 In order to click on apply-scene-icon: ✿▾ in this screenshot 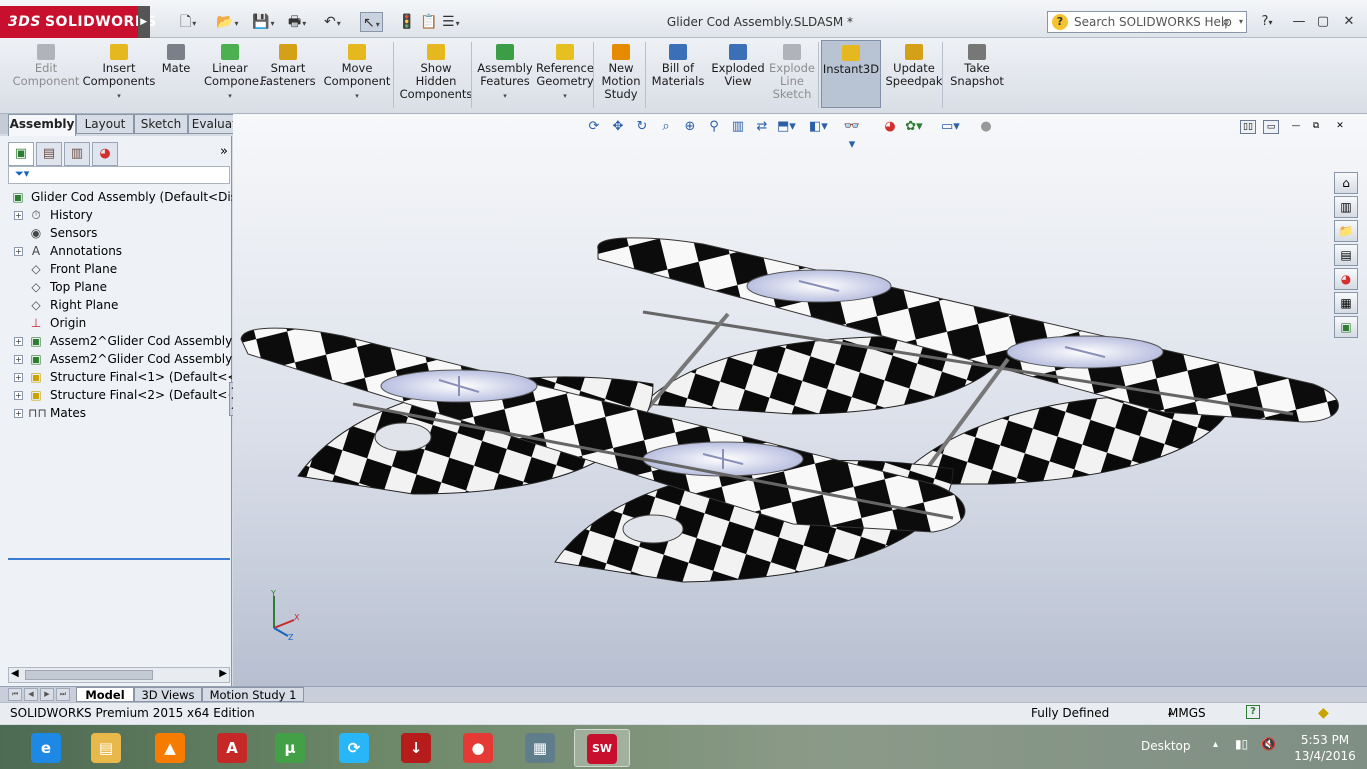, I will do `click(914, 127)`.